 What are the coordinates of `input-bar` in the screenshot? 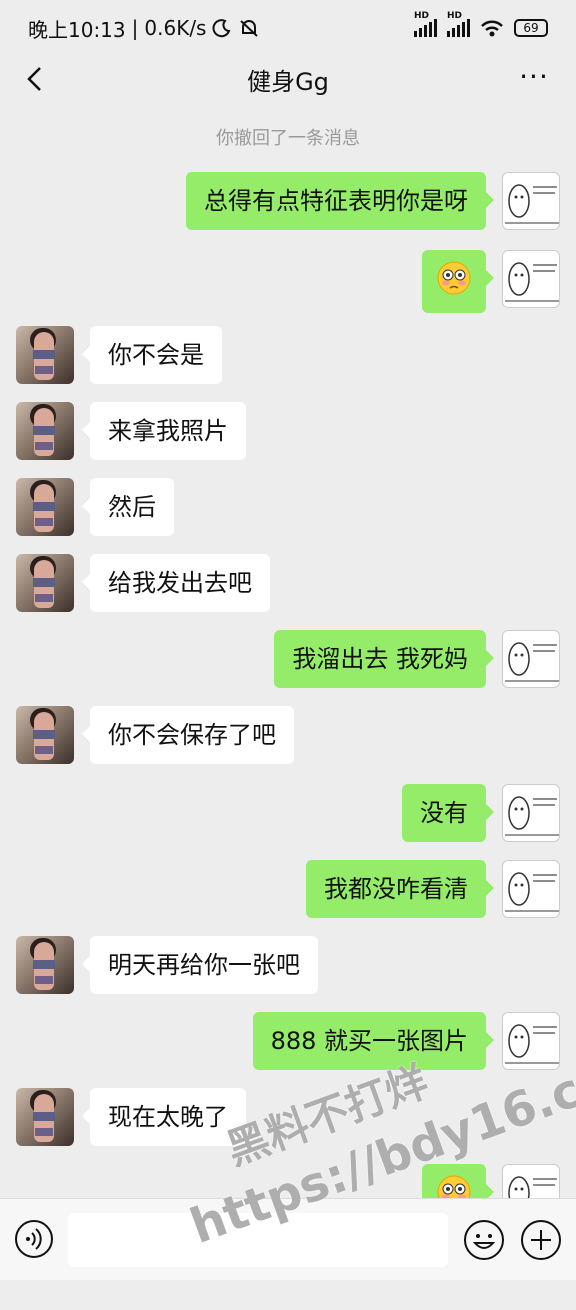 It's located at (288, 1239).